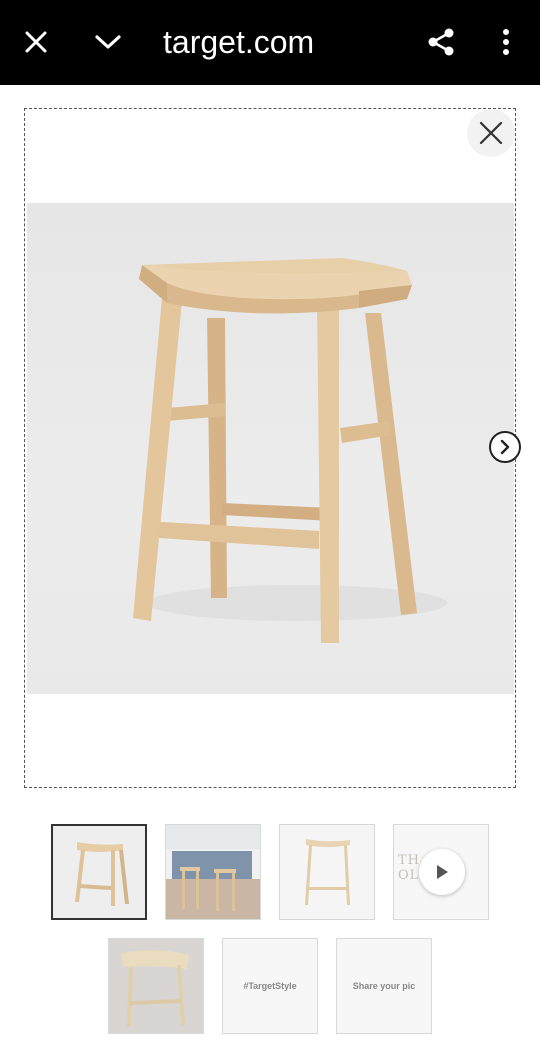 The width and height of the screenshot is (540, 1058). I want to click on thumbnail-label: #TargetStyle, so click(270, 986).